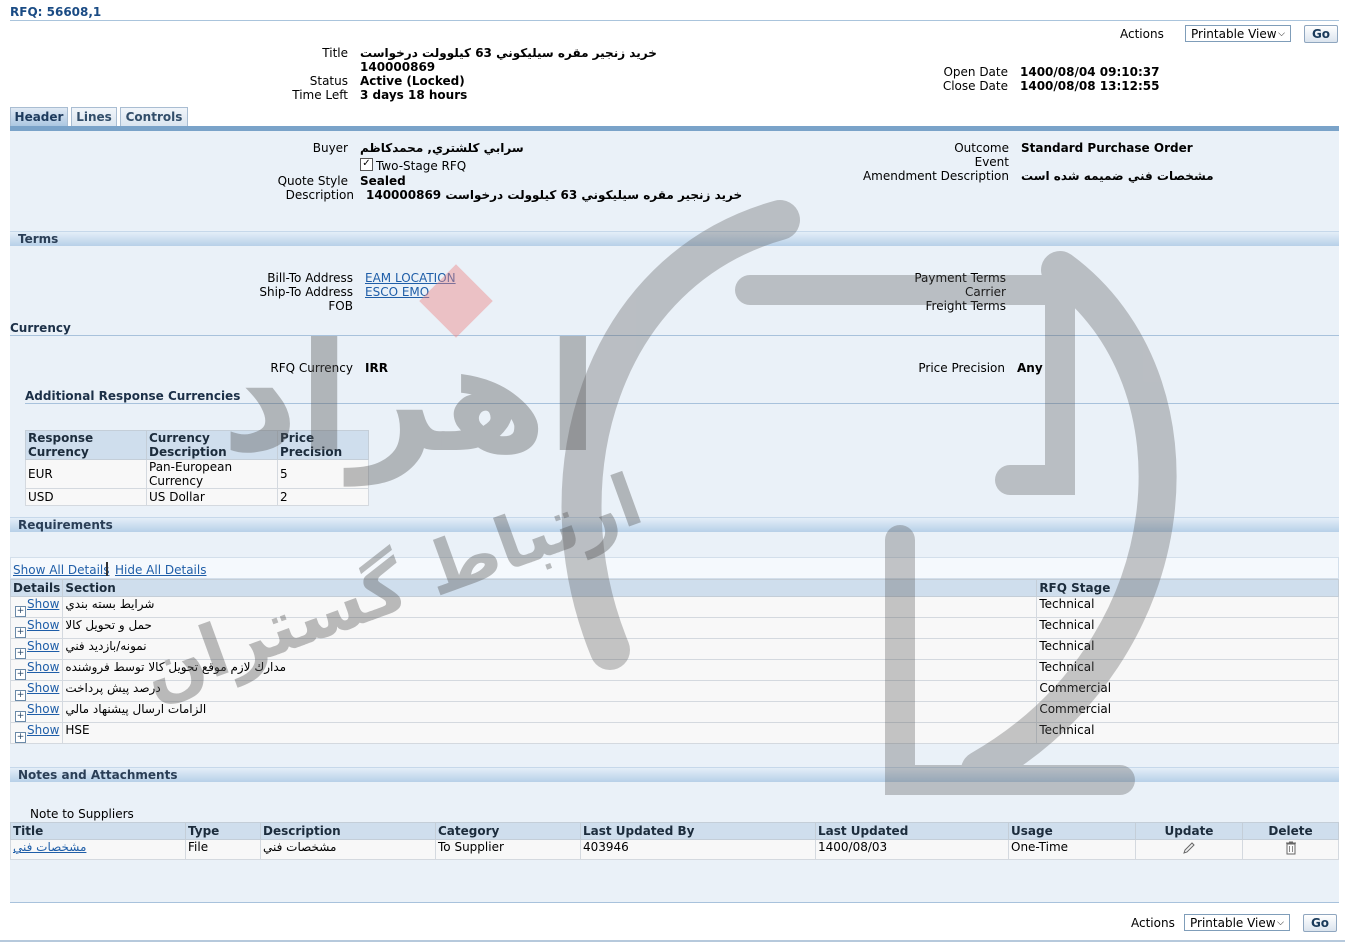 This screenshot has height=944, width=1345. I want to click on table-row: USD US Dollar 2, so click(197, 497).